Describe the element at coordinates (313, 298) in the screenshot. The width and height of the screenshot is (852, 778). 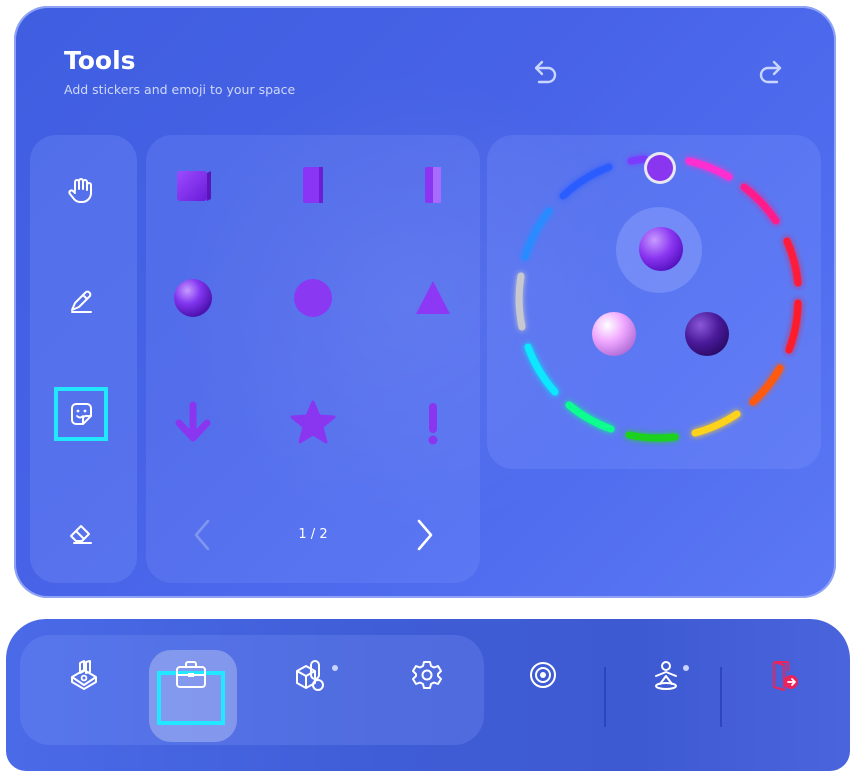
I see `circle-shape` at that location.